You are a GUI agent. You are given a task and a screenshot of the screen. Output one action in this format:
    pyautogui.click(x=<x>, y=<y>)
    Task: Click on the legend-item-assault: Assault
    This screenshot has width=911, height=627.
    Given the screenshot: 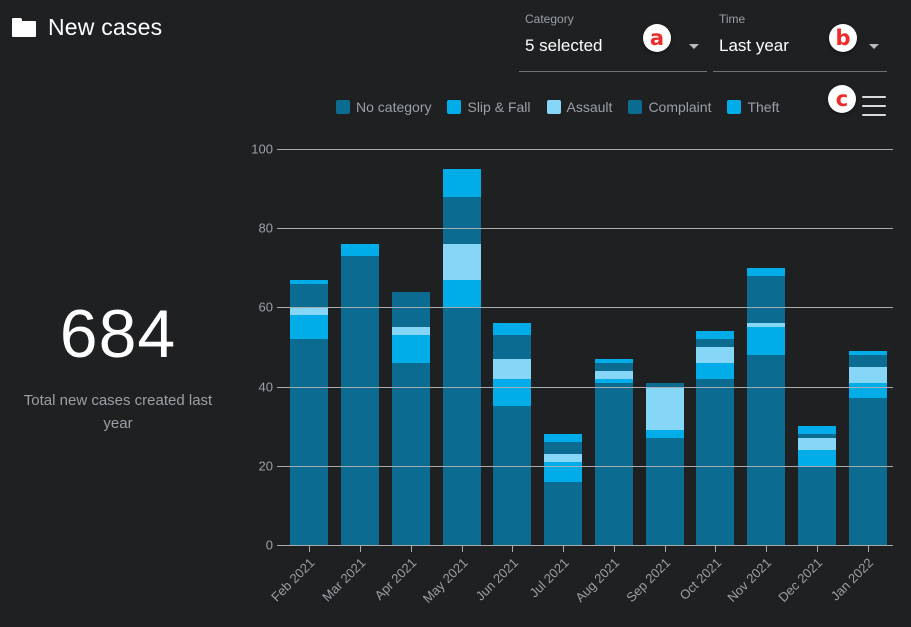 What is the action you would take?
    pyautogui.click(x=579, y=107)
    